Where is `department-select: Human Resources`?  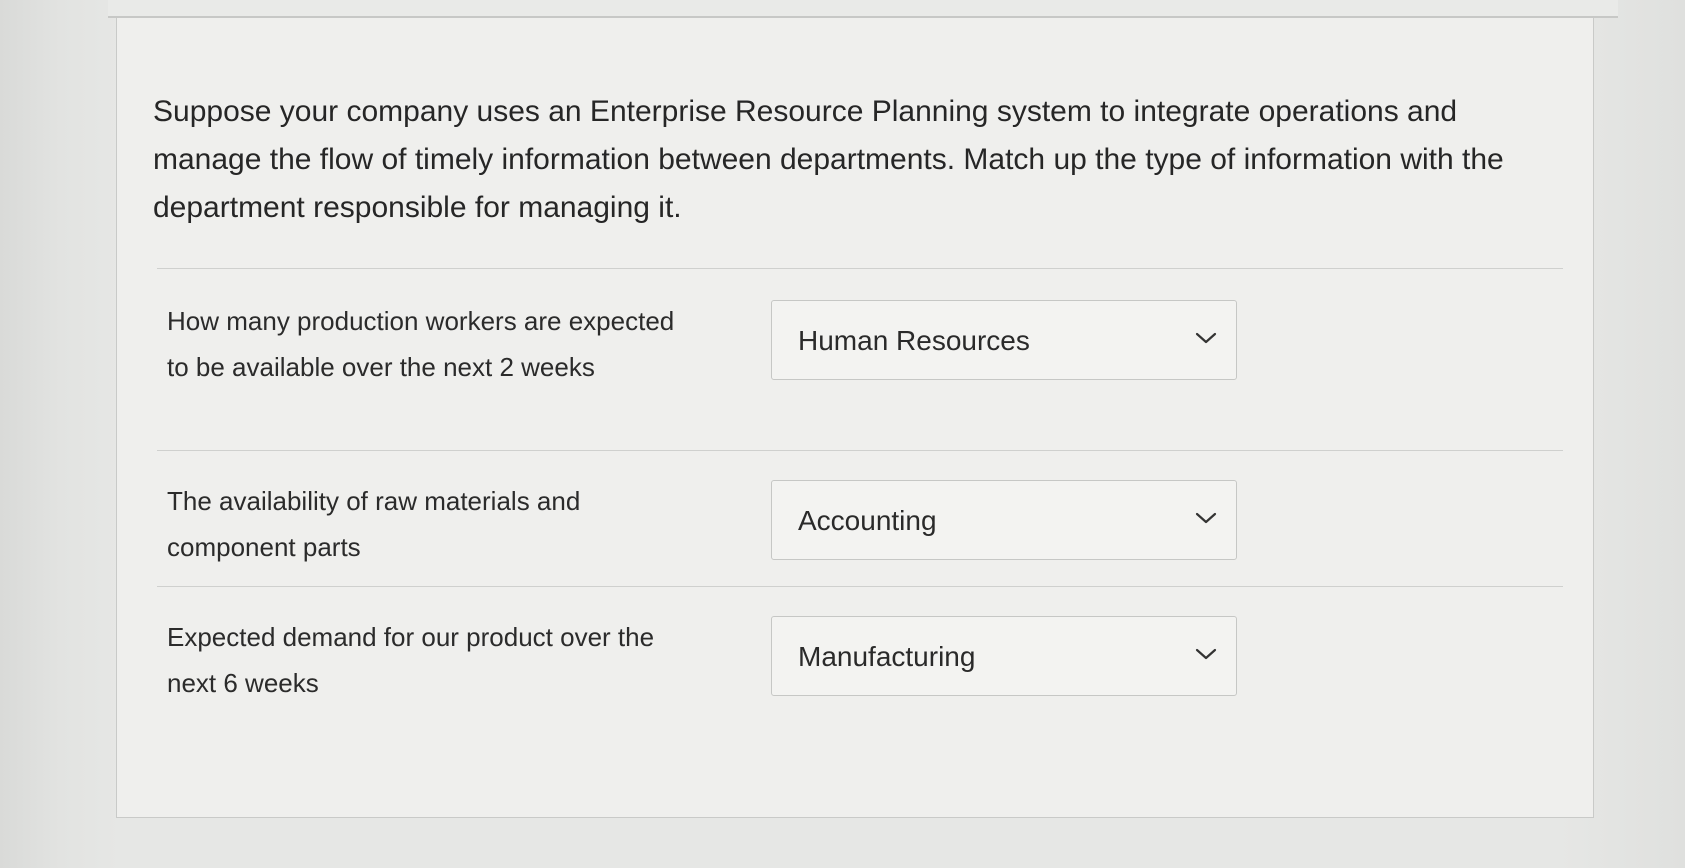 department-select: Human Resources is located at coordinates (1004, 340).